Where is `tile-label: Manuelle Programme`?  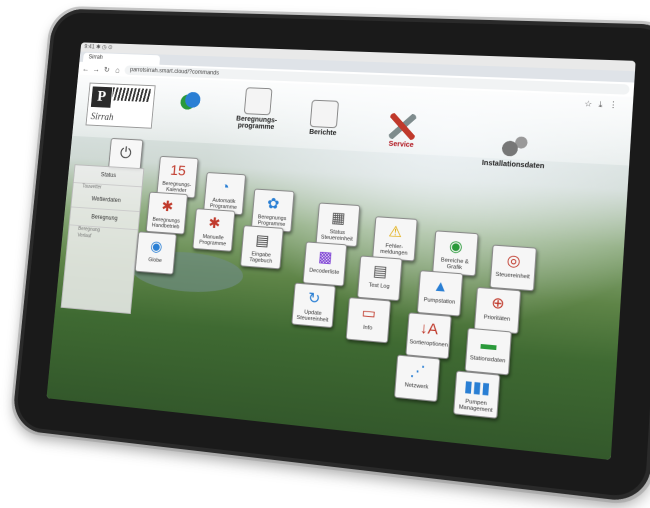 tile-label: Manuelle Programme is located at coordinates (213, 240).